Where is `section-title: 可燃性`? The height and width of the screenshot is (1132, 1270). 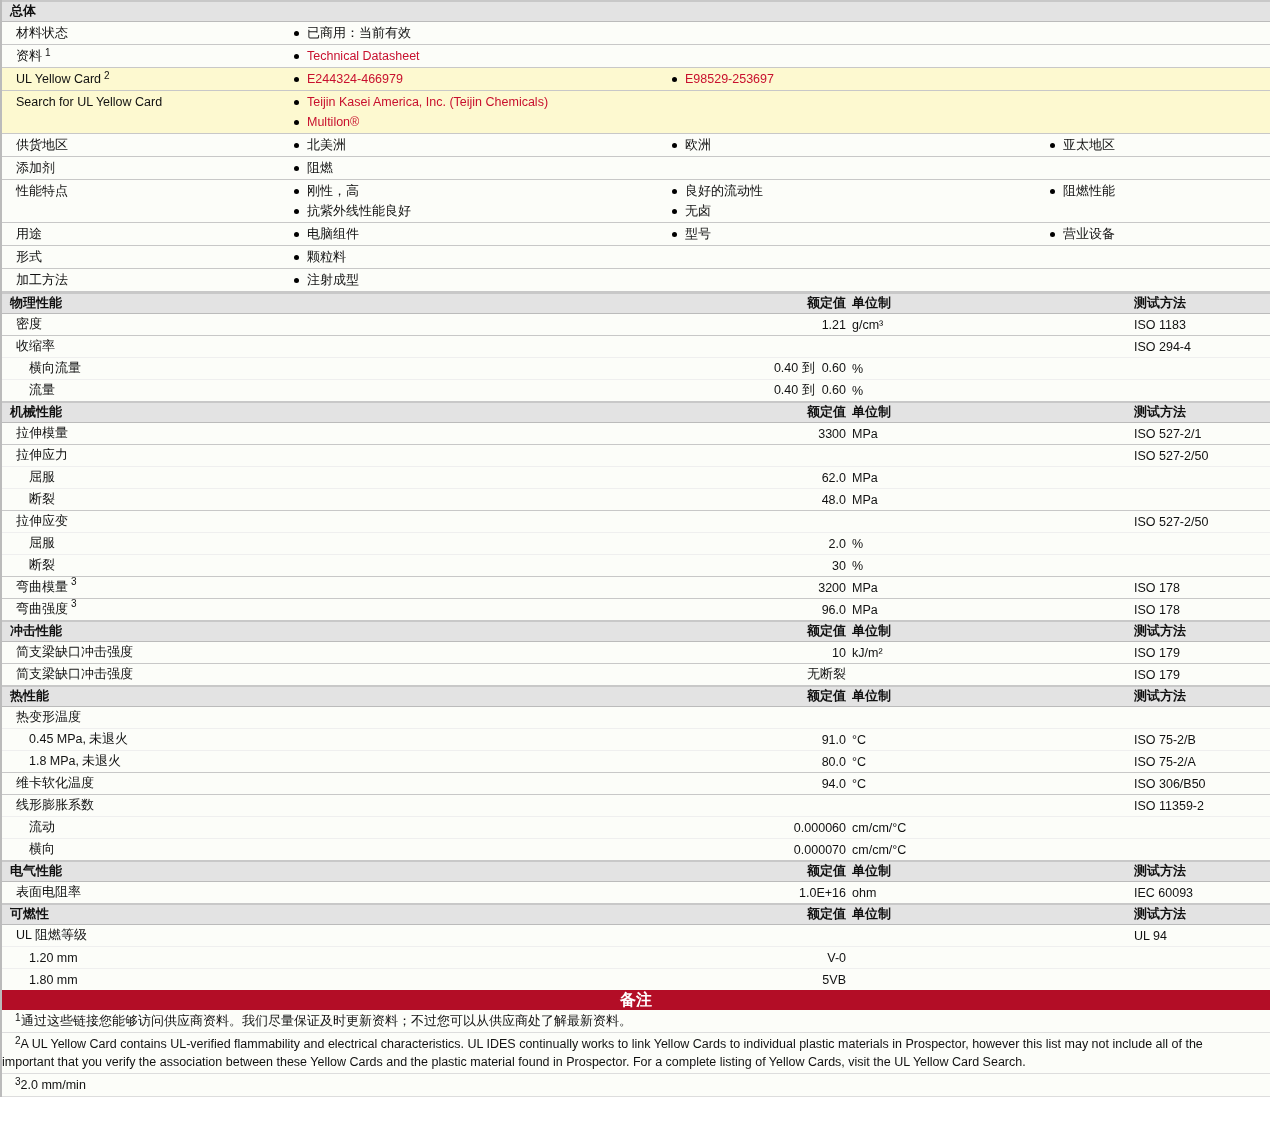
section-title: 可燃性 is located at coordinates (30, 914).